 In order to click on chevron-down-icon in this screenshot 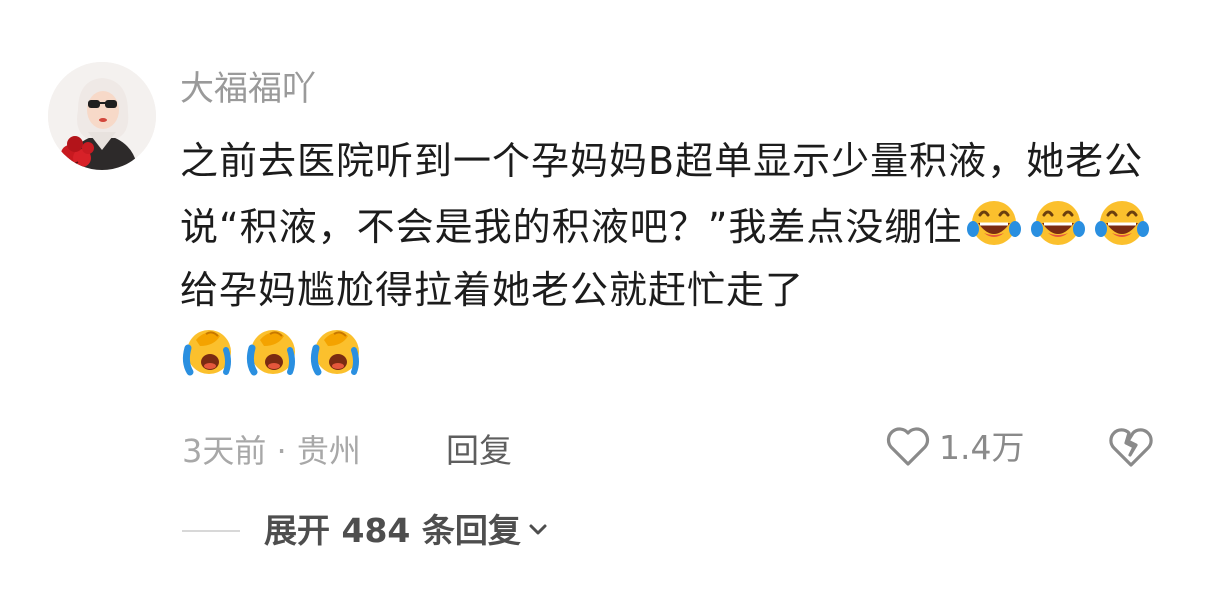, I will do `click(538, 531)`.